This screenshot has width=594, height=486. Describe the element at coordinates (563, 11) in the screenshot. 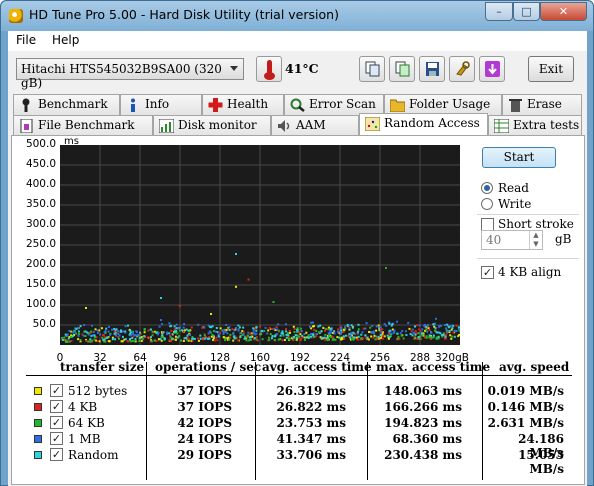

I see `close-button: ✕` at that location.